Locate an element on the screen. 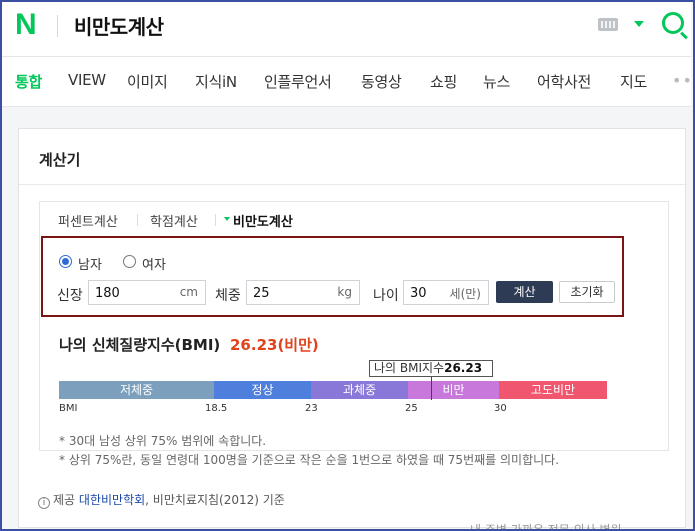  subtab-percent: 퍼센트계산 is located at coordinates (88, 220).